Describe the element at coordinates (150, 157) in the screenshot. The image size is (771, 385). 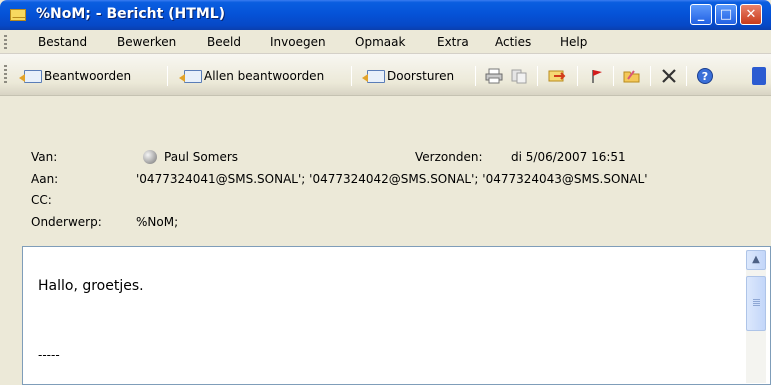
I see `presence-icon` at that location.